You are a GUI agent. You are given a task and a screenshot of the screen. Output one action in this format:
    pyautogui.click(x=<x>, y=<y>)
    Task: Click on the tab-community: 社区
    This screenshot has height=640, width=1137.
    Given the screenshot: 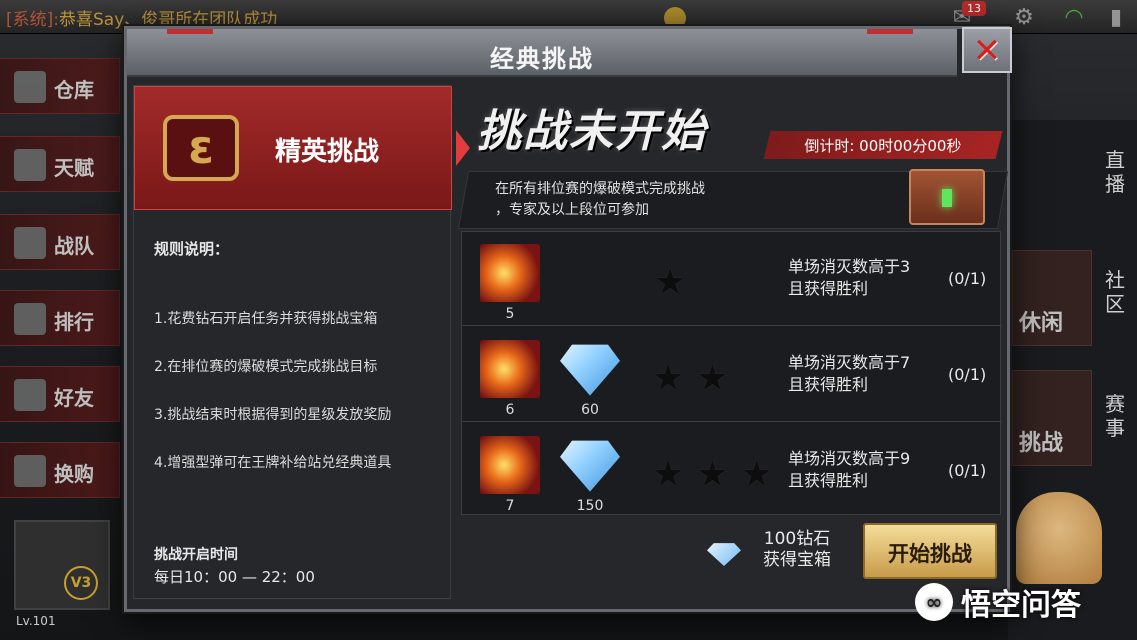 What is the action you would take?
    pyautogui.click(x=1115, y=292)
    